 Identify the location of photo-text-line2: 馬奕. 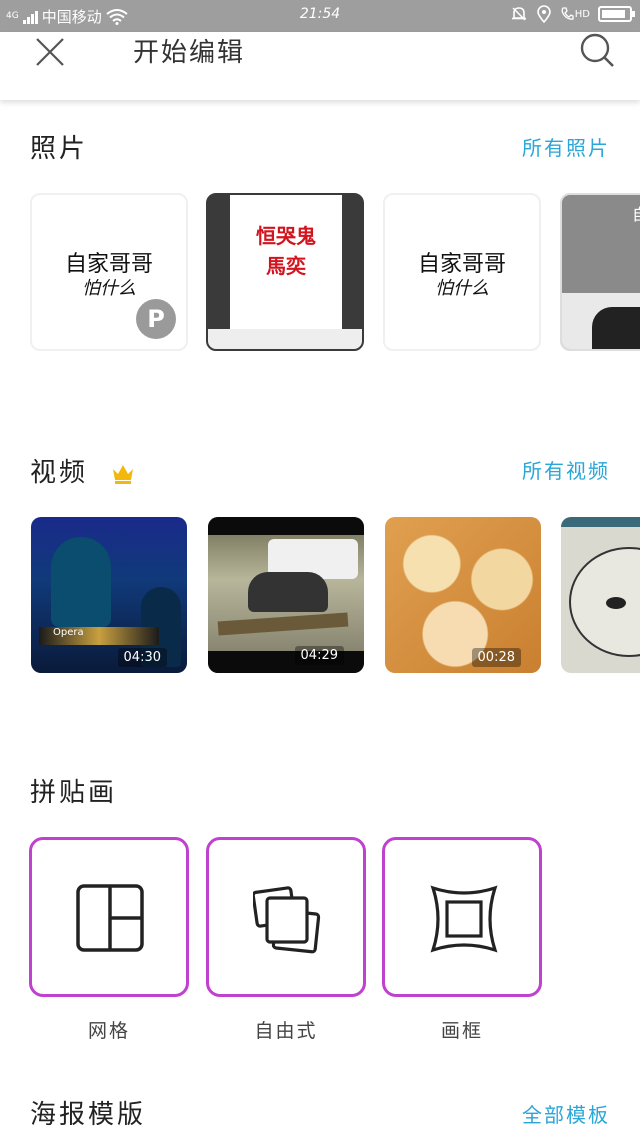
(286, 266).